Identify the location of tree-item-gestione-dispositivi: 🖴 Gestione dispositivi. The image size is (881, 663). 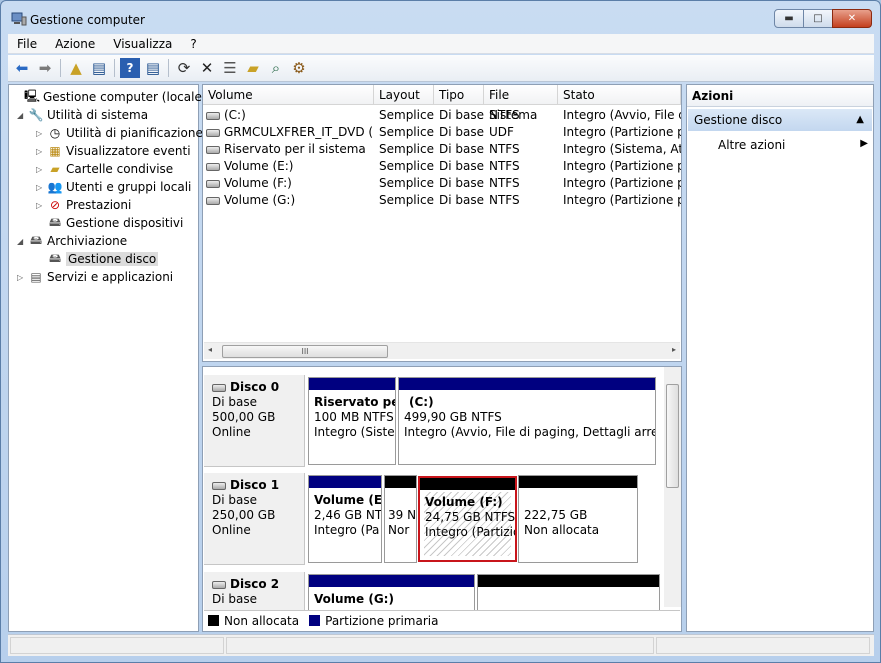
(109, 223).